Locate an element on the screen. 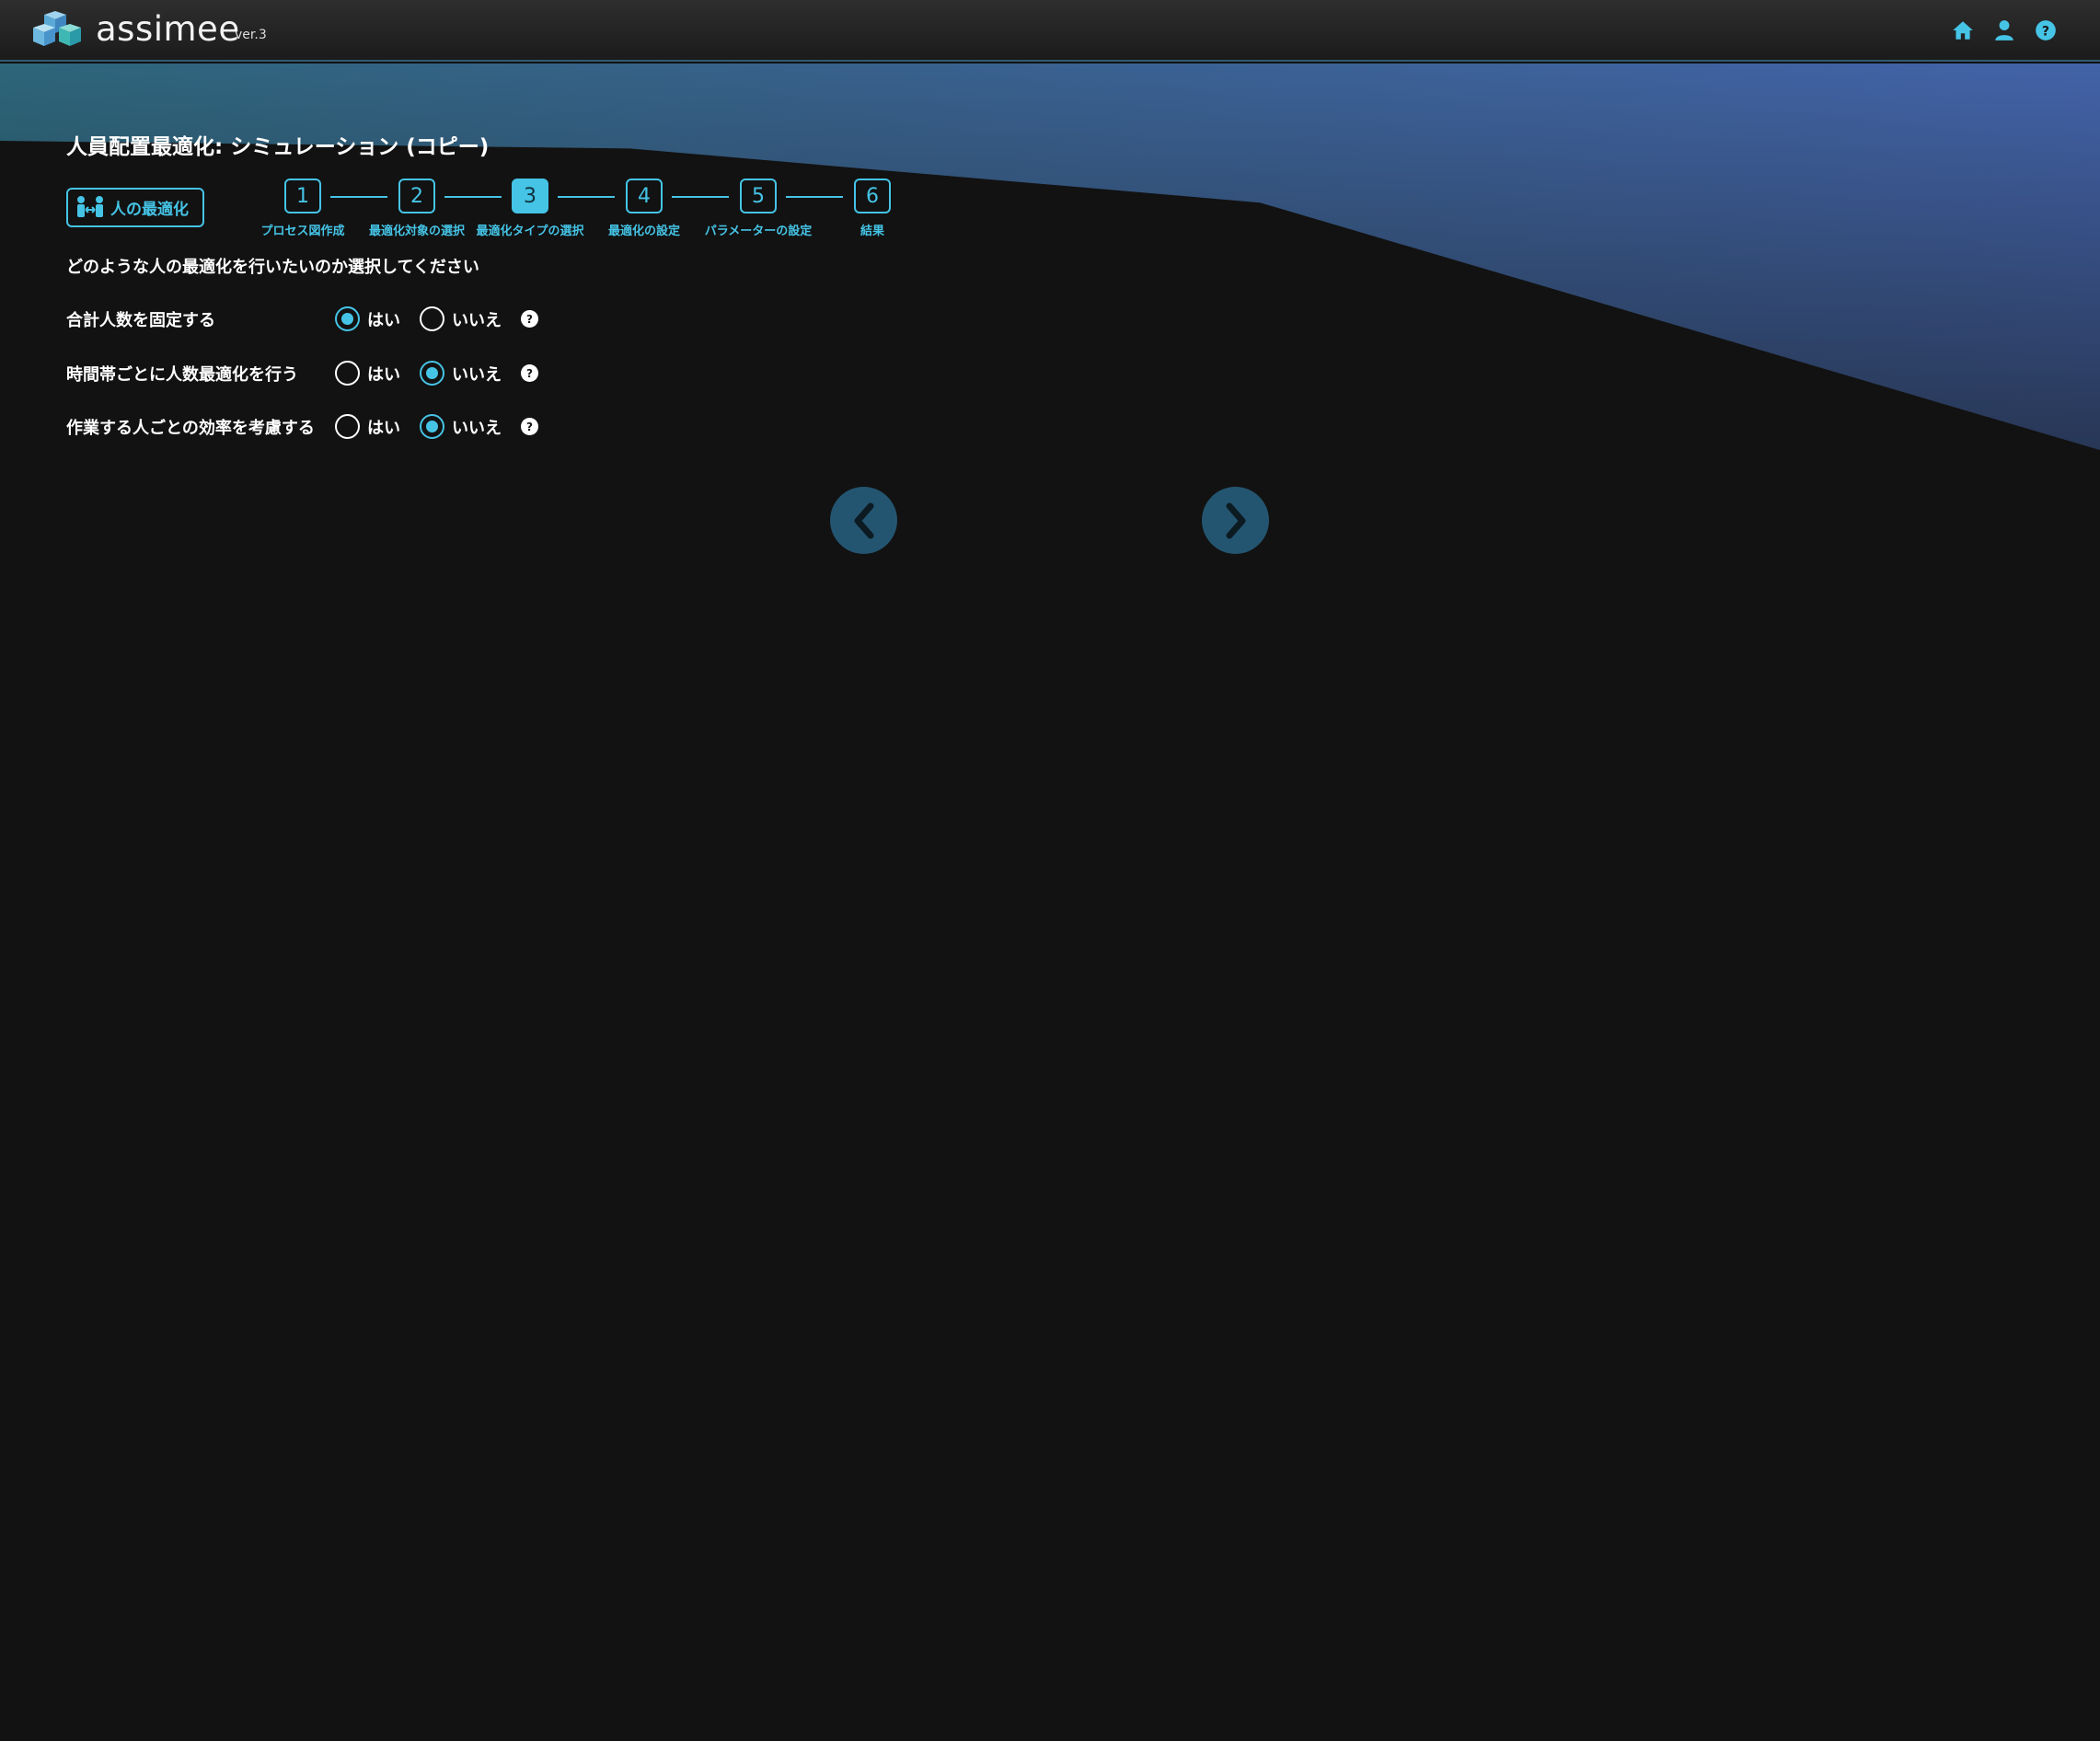 This screenshot has height=1741, width=2100. optimization-type-badge: 人の最適化 is located at coordinates (135, 207).